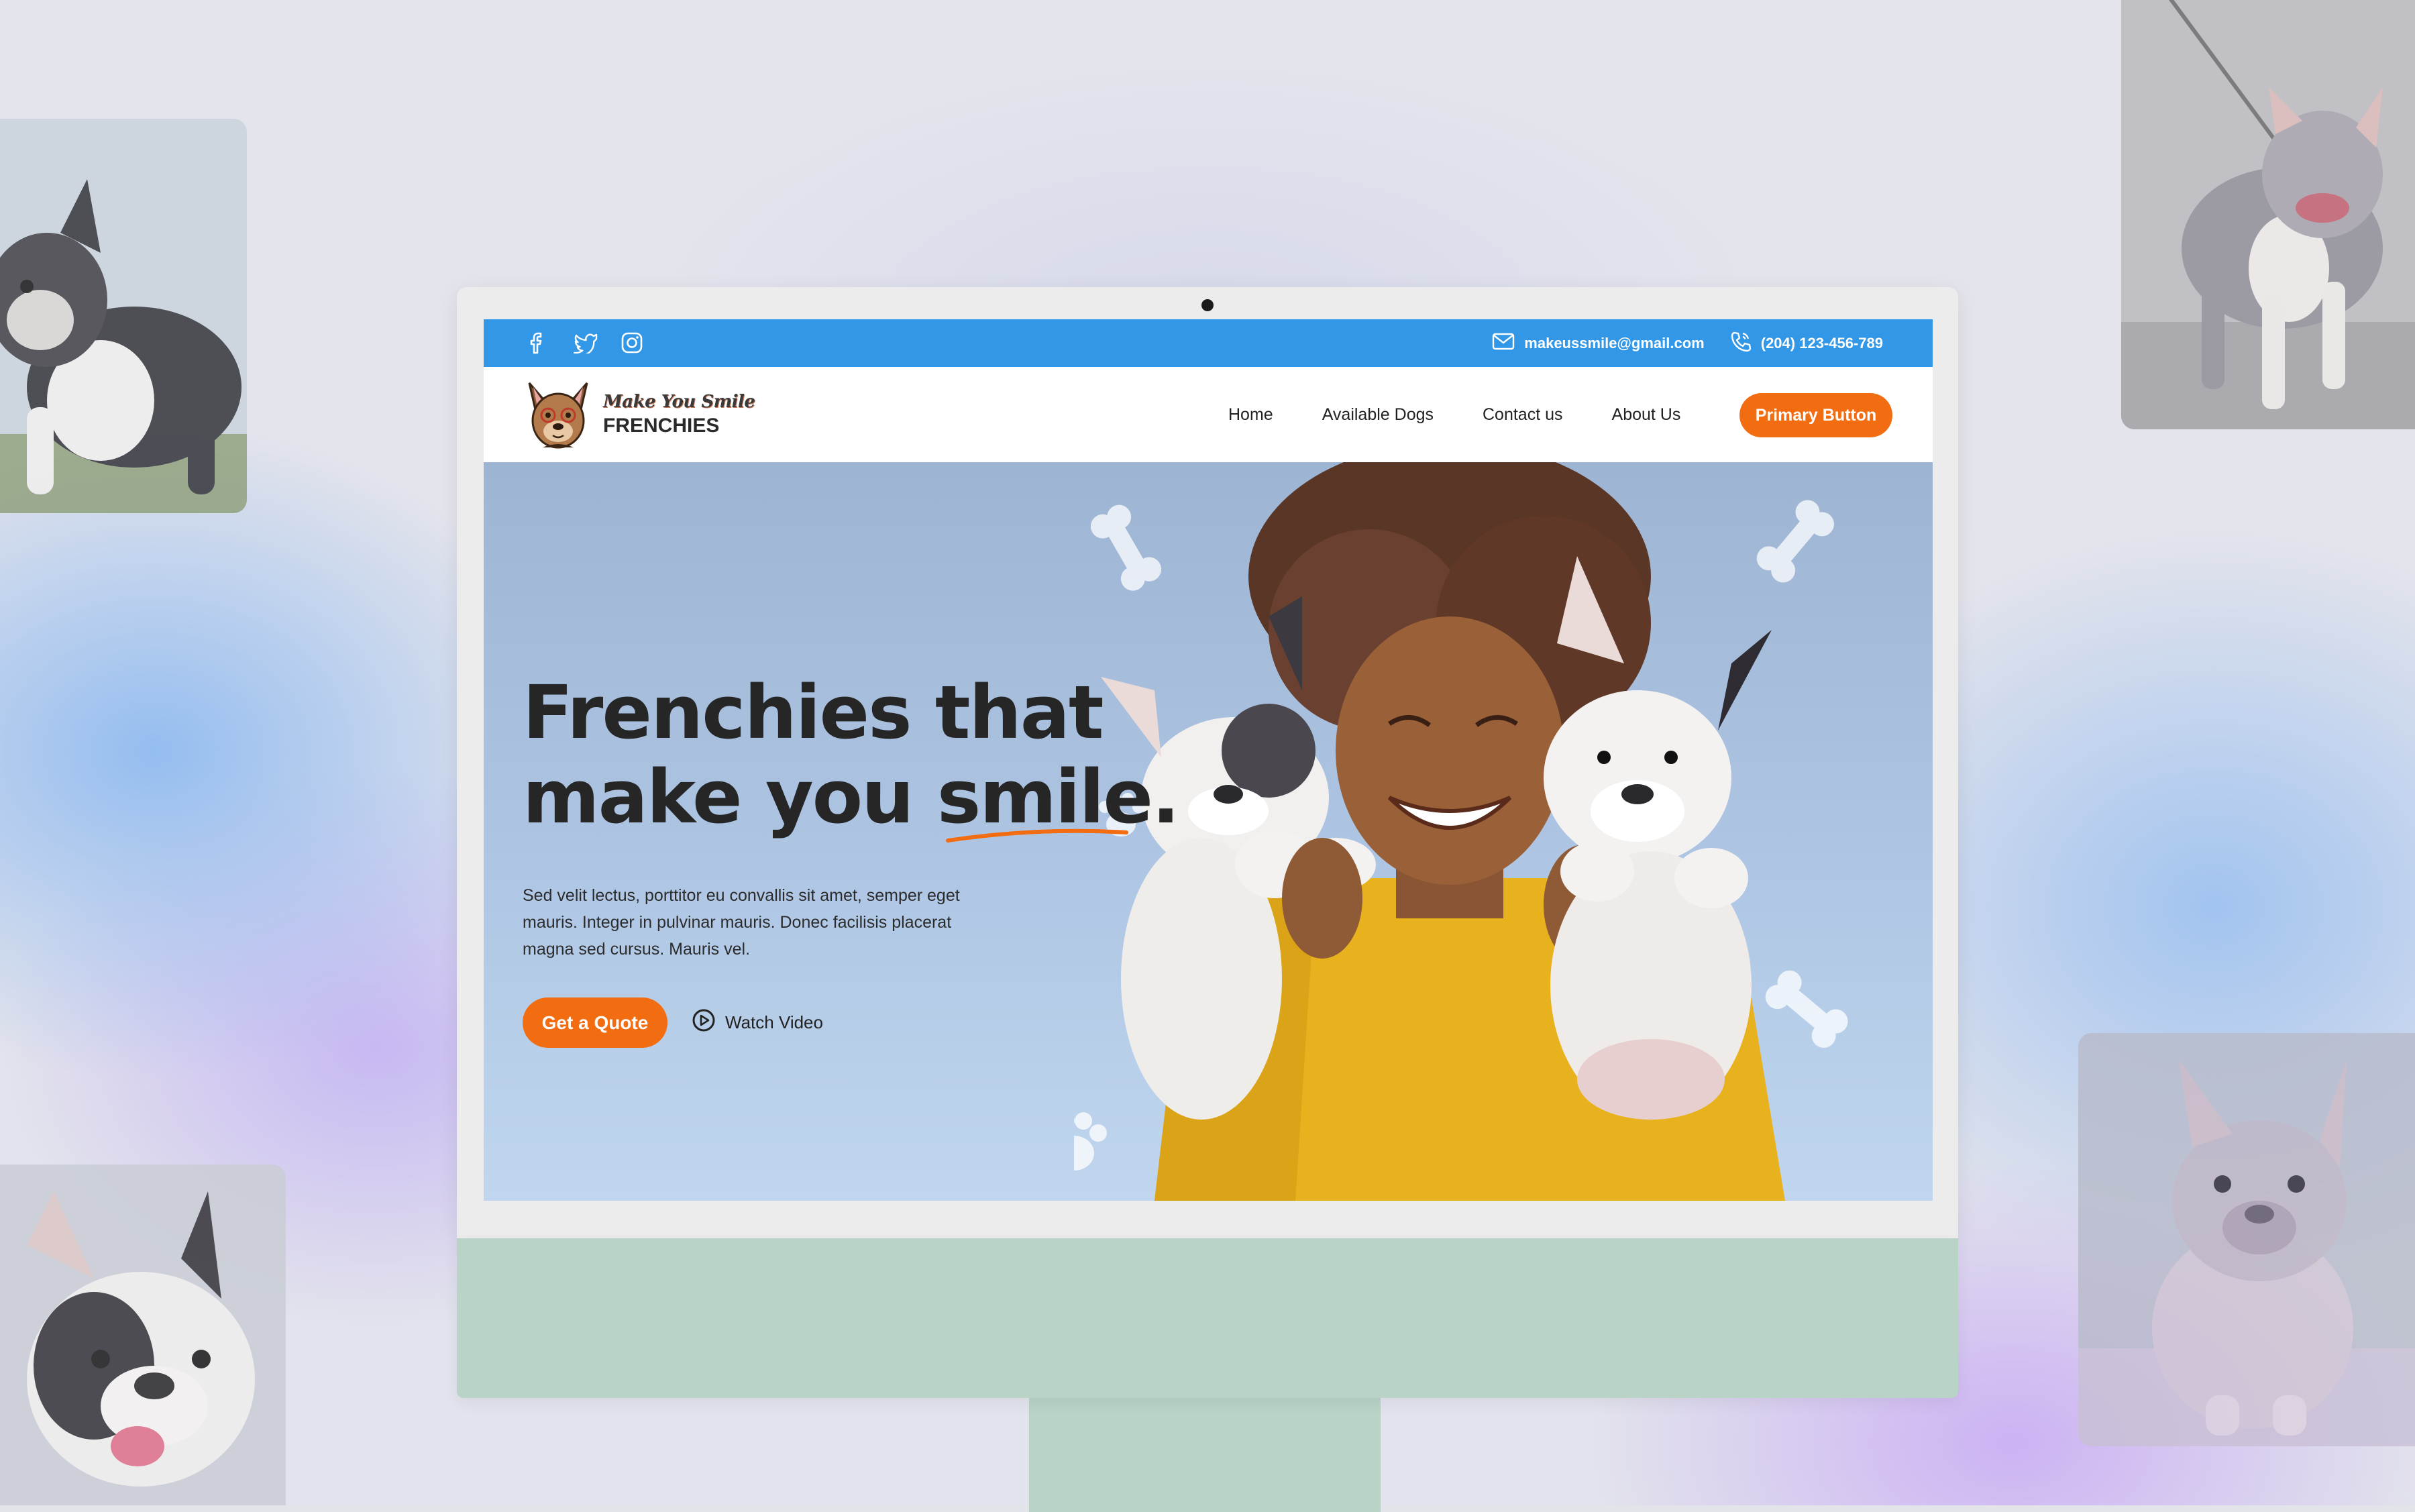  Describe the element at coordinates (143, 1335) in the screenshot. I see `frenchie-photo-bottom-left` at that location.